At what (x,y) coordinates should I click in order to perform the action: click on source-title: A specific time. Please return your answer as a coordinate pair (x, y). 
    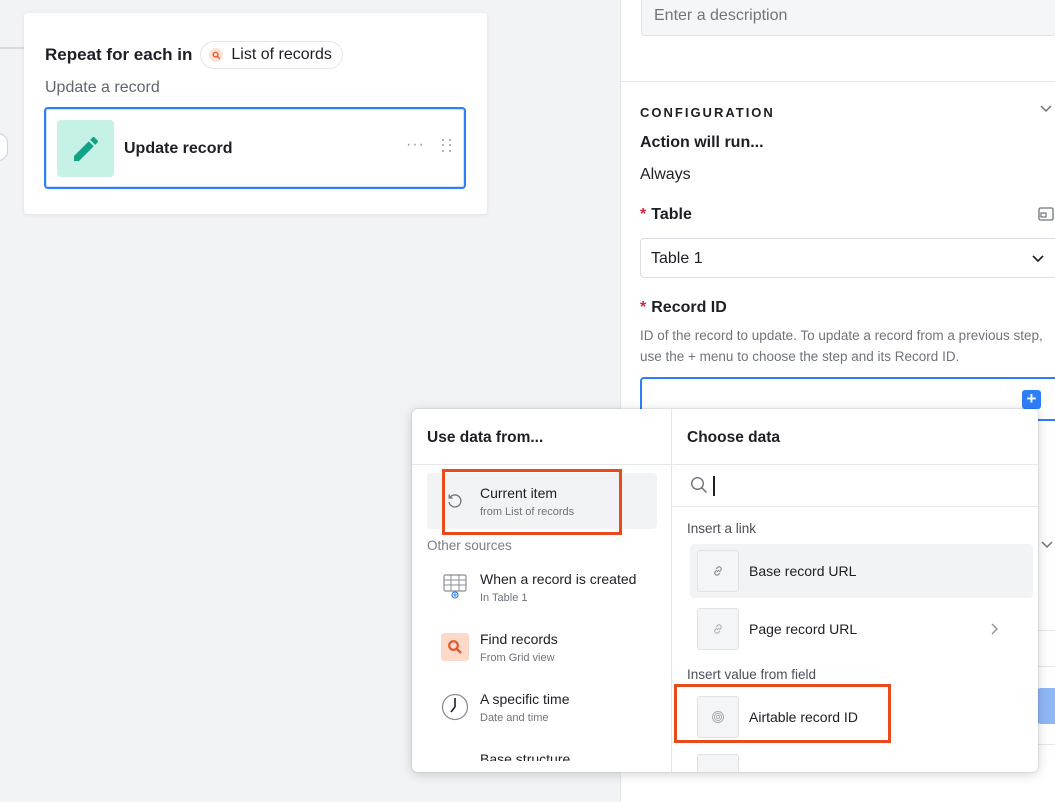
    Looking at the image, I should click on (525, 699).